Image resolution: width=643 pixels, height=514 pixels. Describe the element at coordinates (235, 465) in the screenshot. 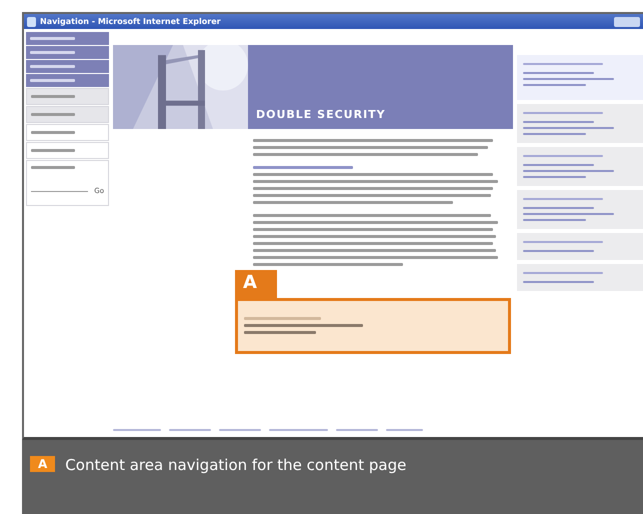

I see `caption-text: Content area navigation for the content page` at that location.